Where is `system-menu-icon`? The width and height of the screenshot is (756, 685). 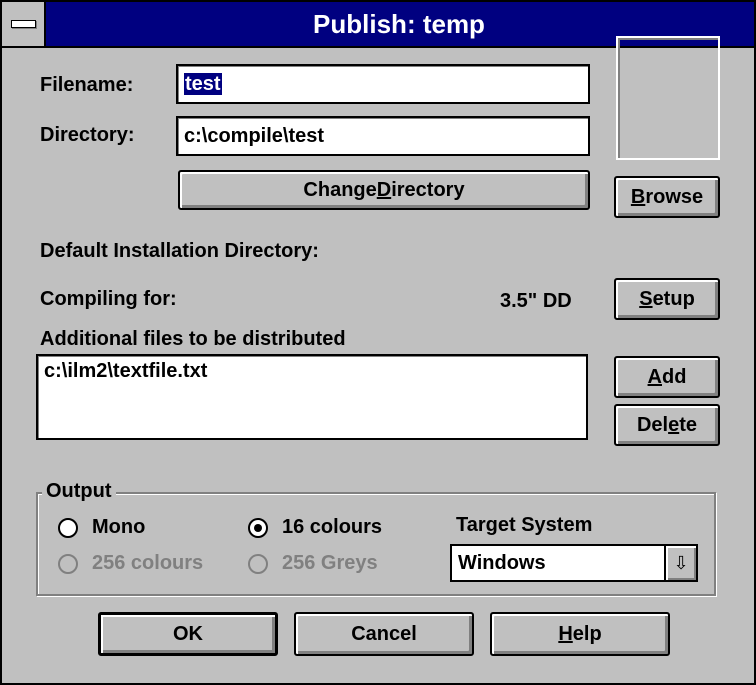 system-menu-icon is located at coordinates (23, 24).